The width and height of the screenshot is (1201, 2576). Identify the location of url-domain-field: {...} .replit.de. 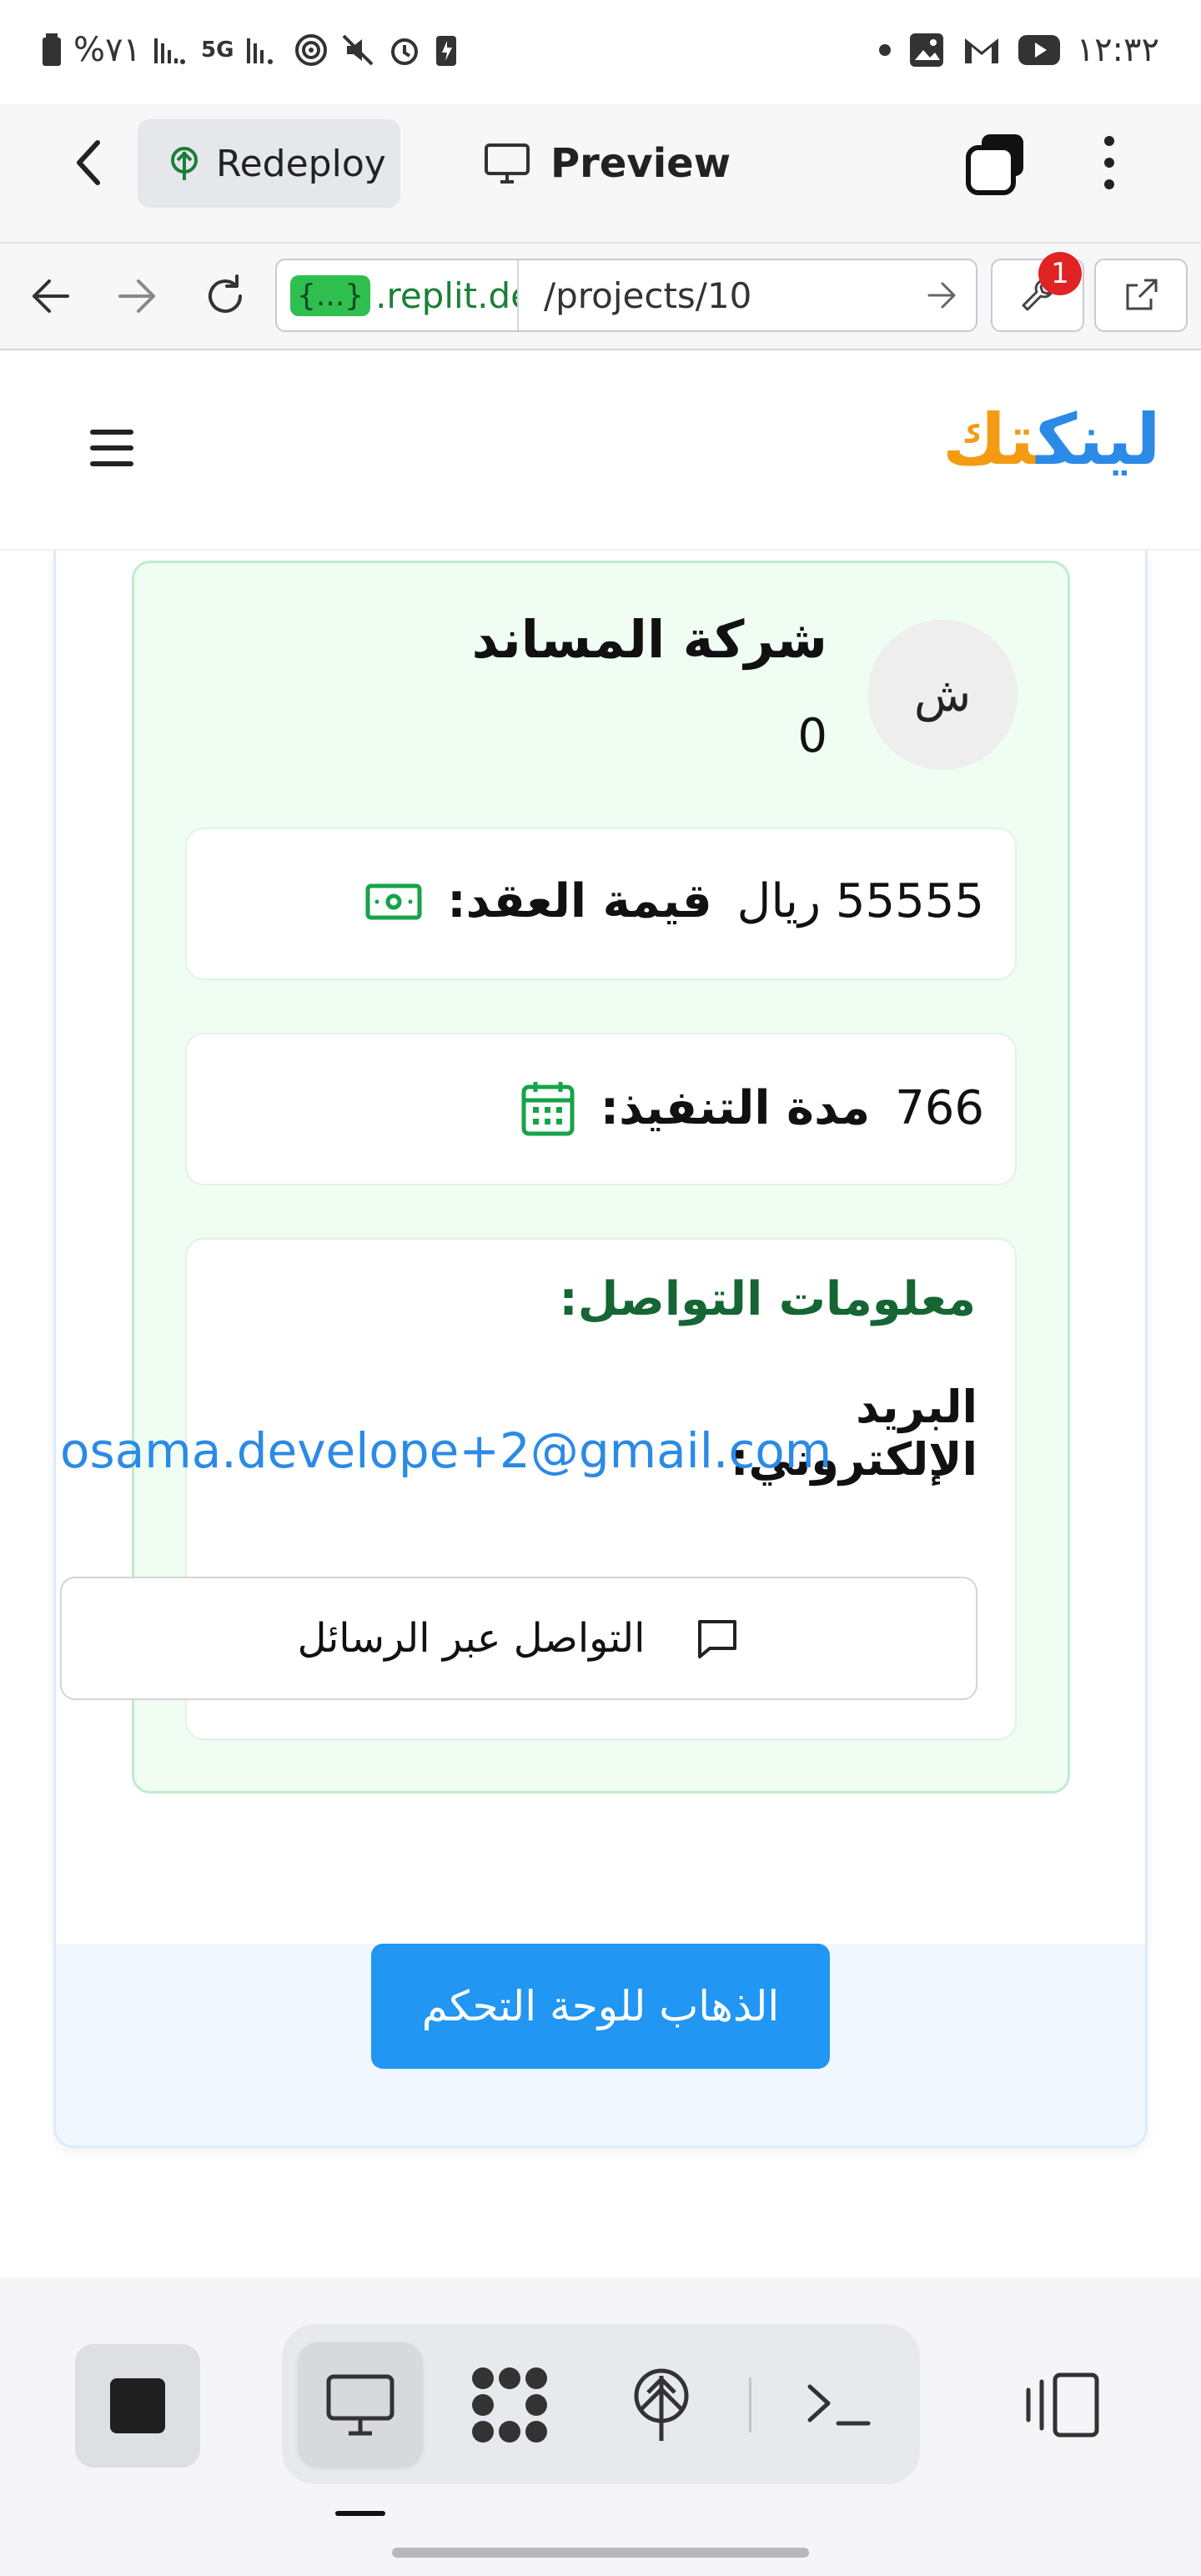
(398, 295).